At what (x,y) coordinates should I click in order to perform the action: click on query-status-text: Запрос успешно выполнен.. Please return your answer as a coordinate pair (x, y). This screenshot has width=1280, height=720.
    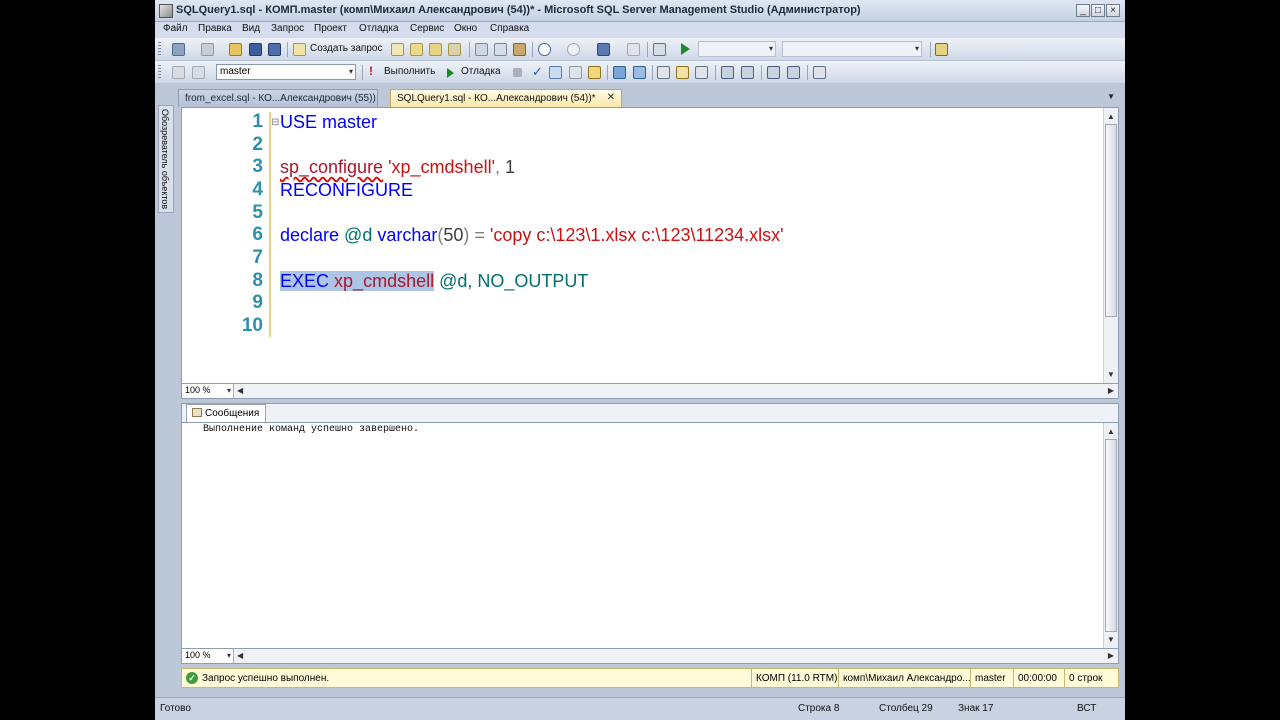
    Looking at the image, I should click on (266, 678).